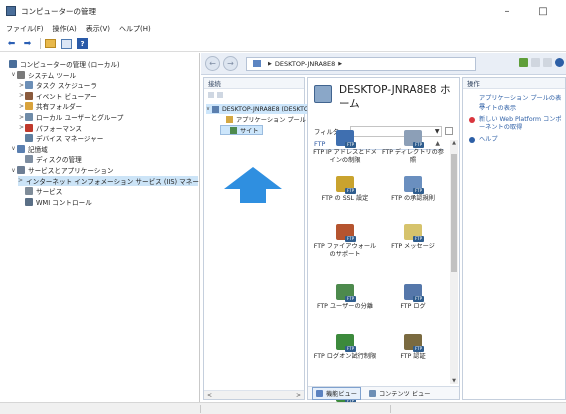 This screenshot has height=414, width=566. I want to click on scroll-thumb, so click(454, 213).